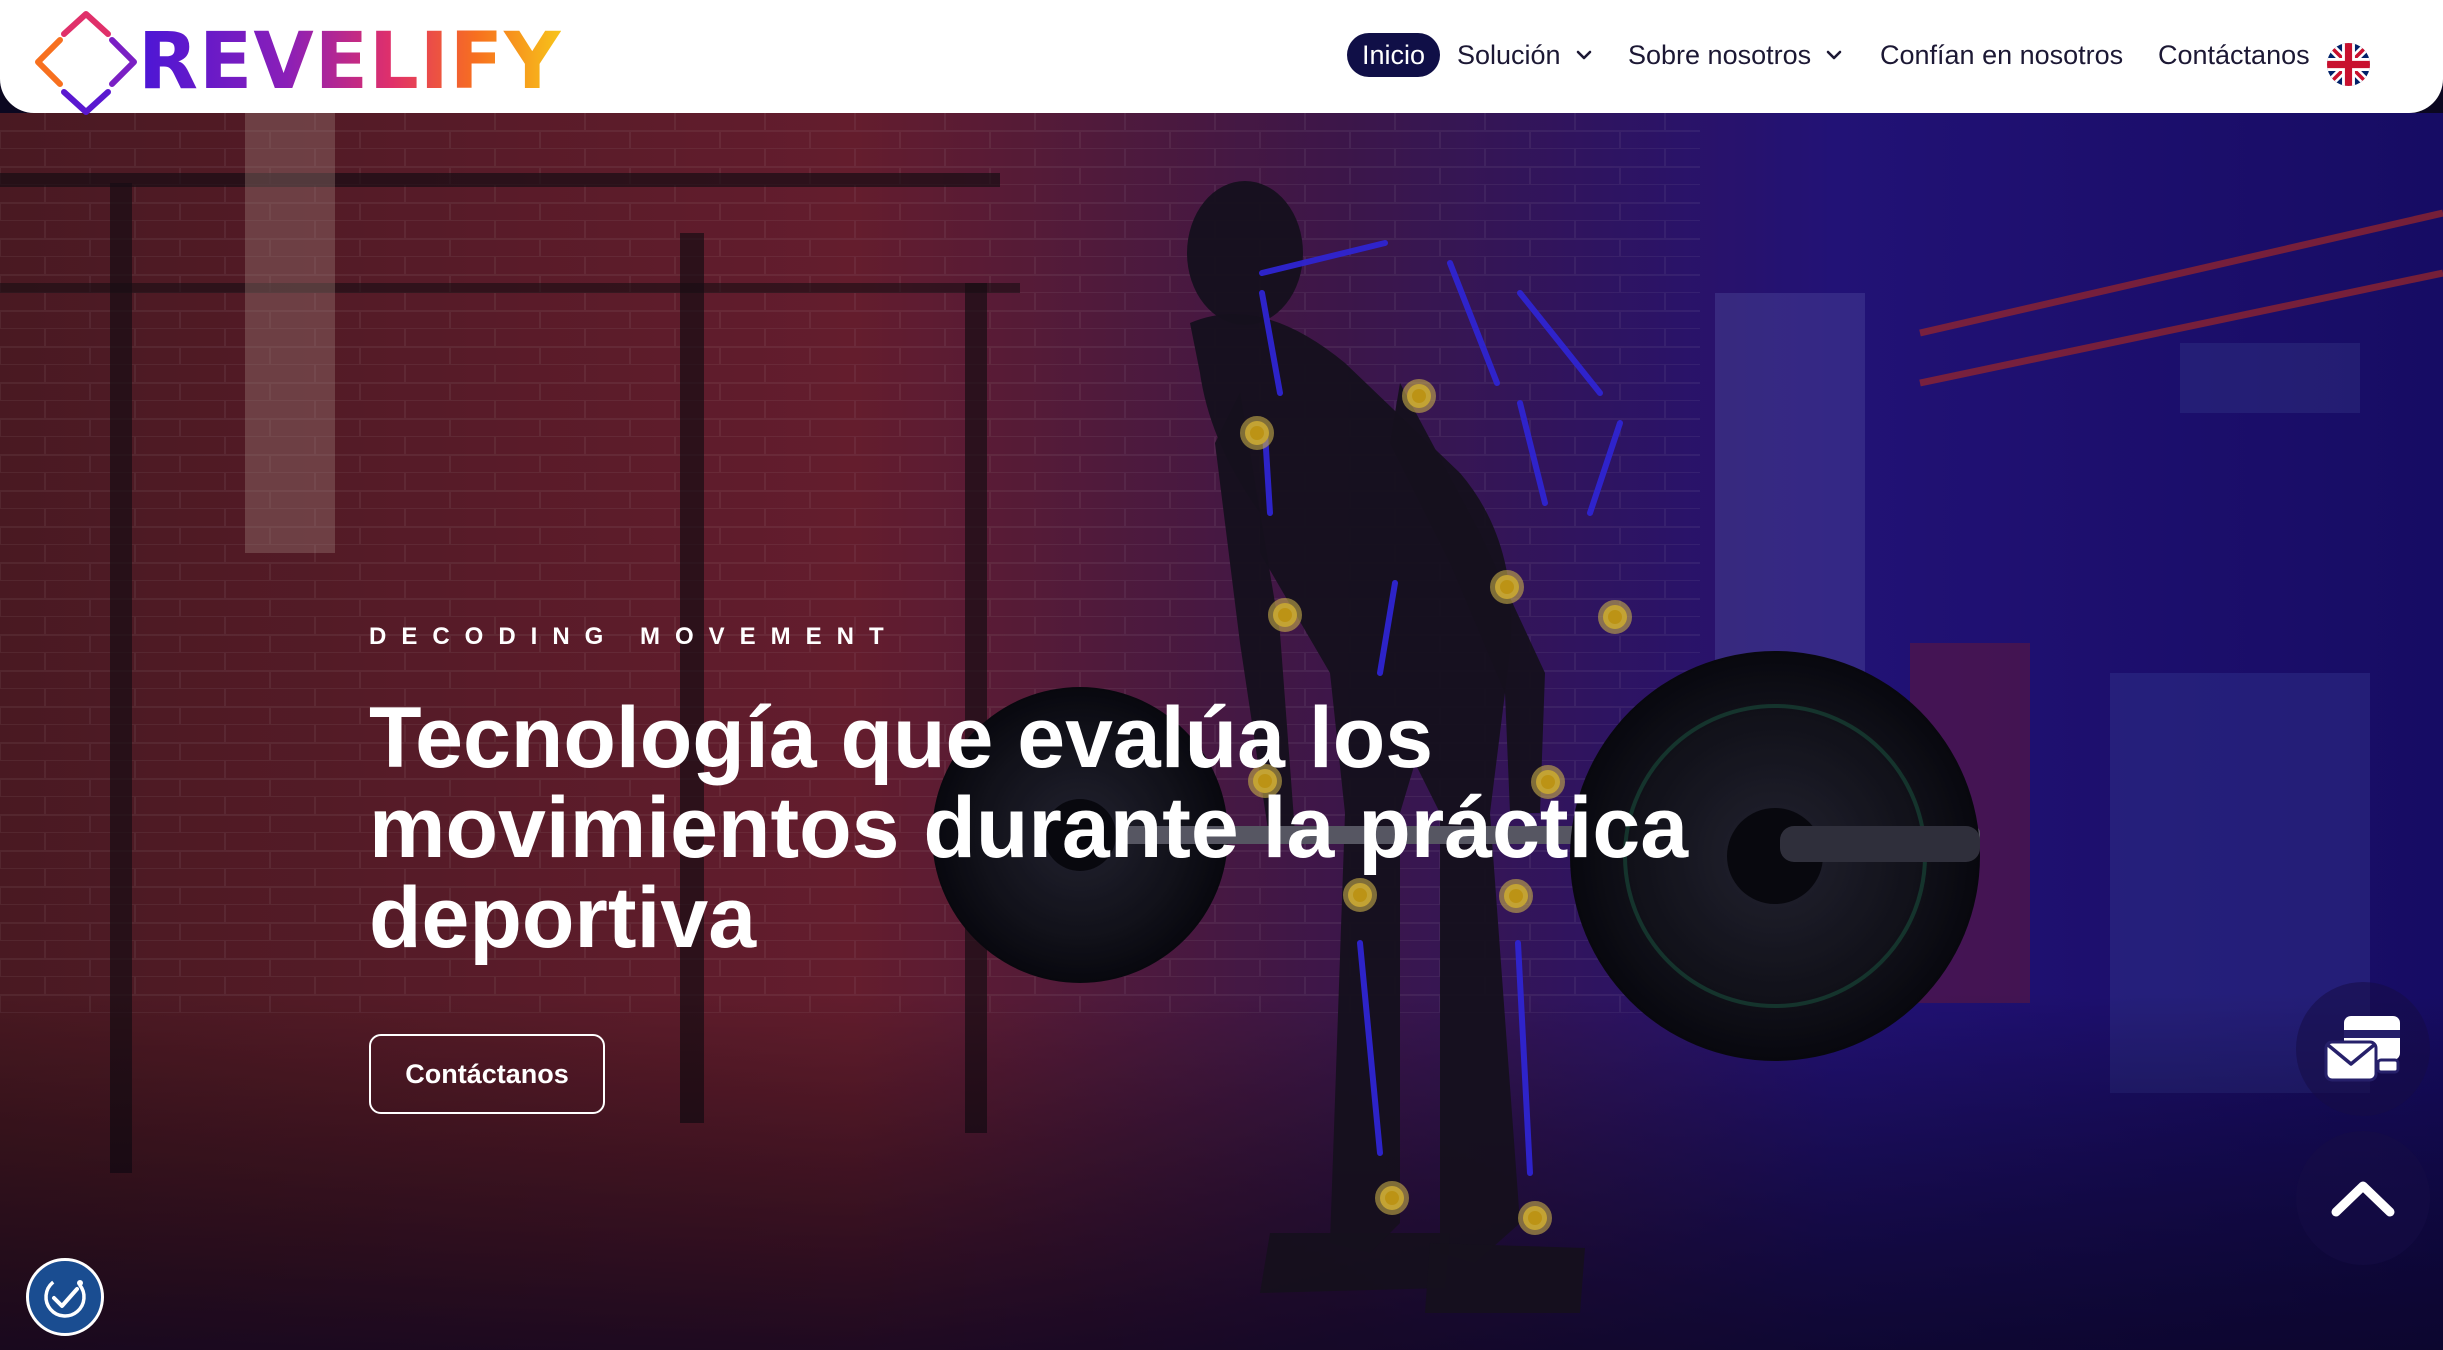 The width and height of the screenshot is (2443, 1350). I want to click on brand-name: REVELIFY, so click(350, 62).